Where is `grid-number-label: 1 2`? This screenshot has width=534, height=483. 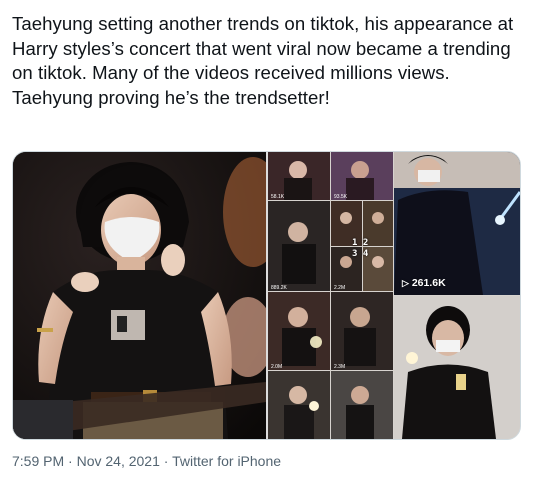 grid-number-label: 1 2 is located at coordinates (360, 243).